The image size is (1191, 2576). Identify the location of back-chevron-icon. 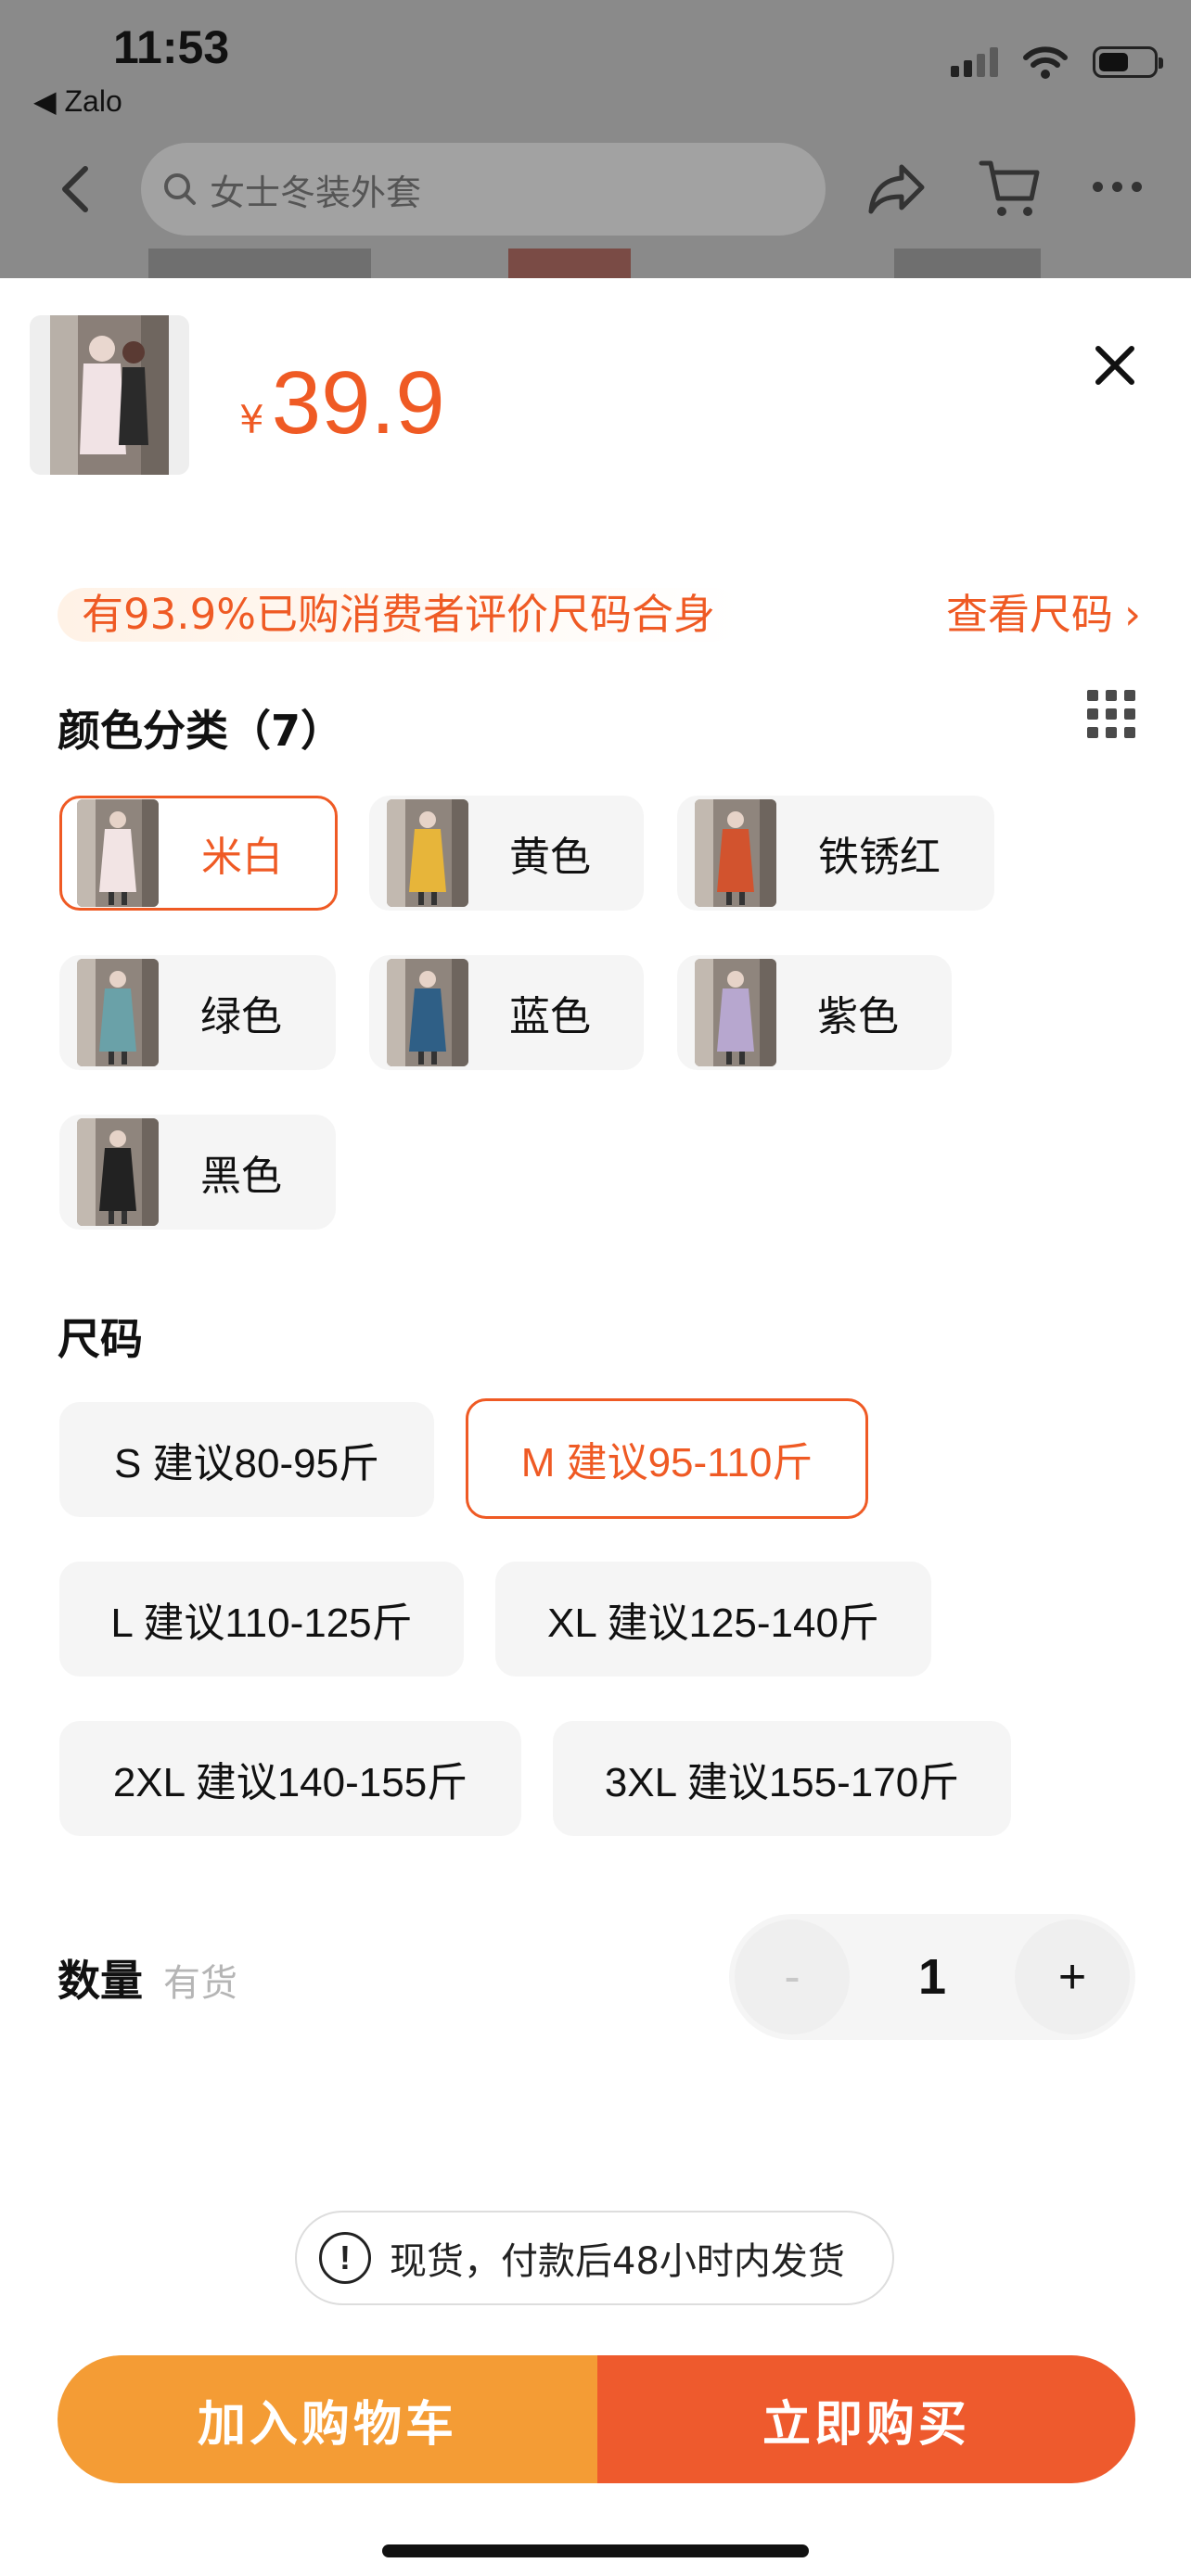
(76, 189).